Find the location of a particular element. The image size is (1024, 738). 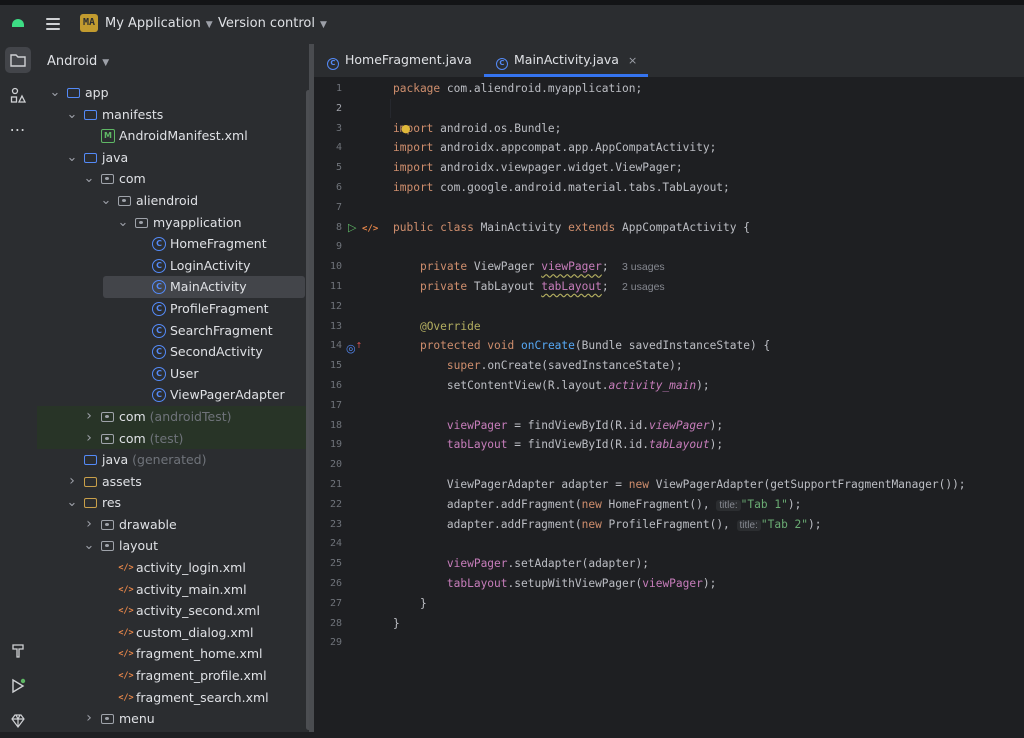

main-menu-icon is located at coordinates (53, 25).